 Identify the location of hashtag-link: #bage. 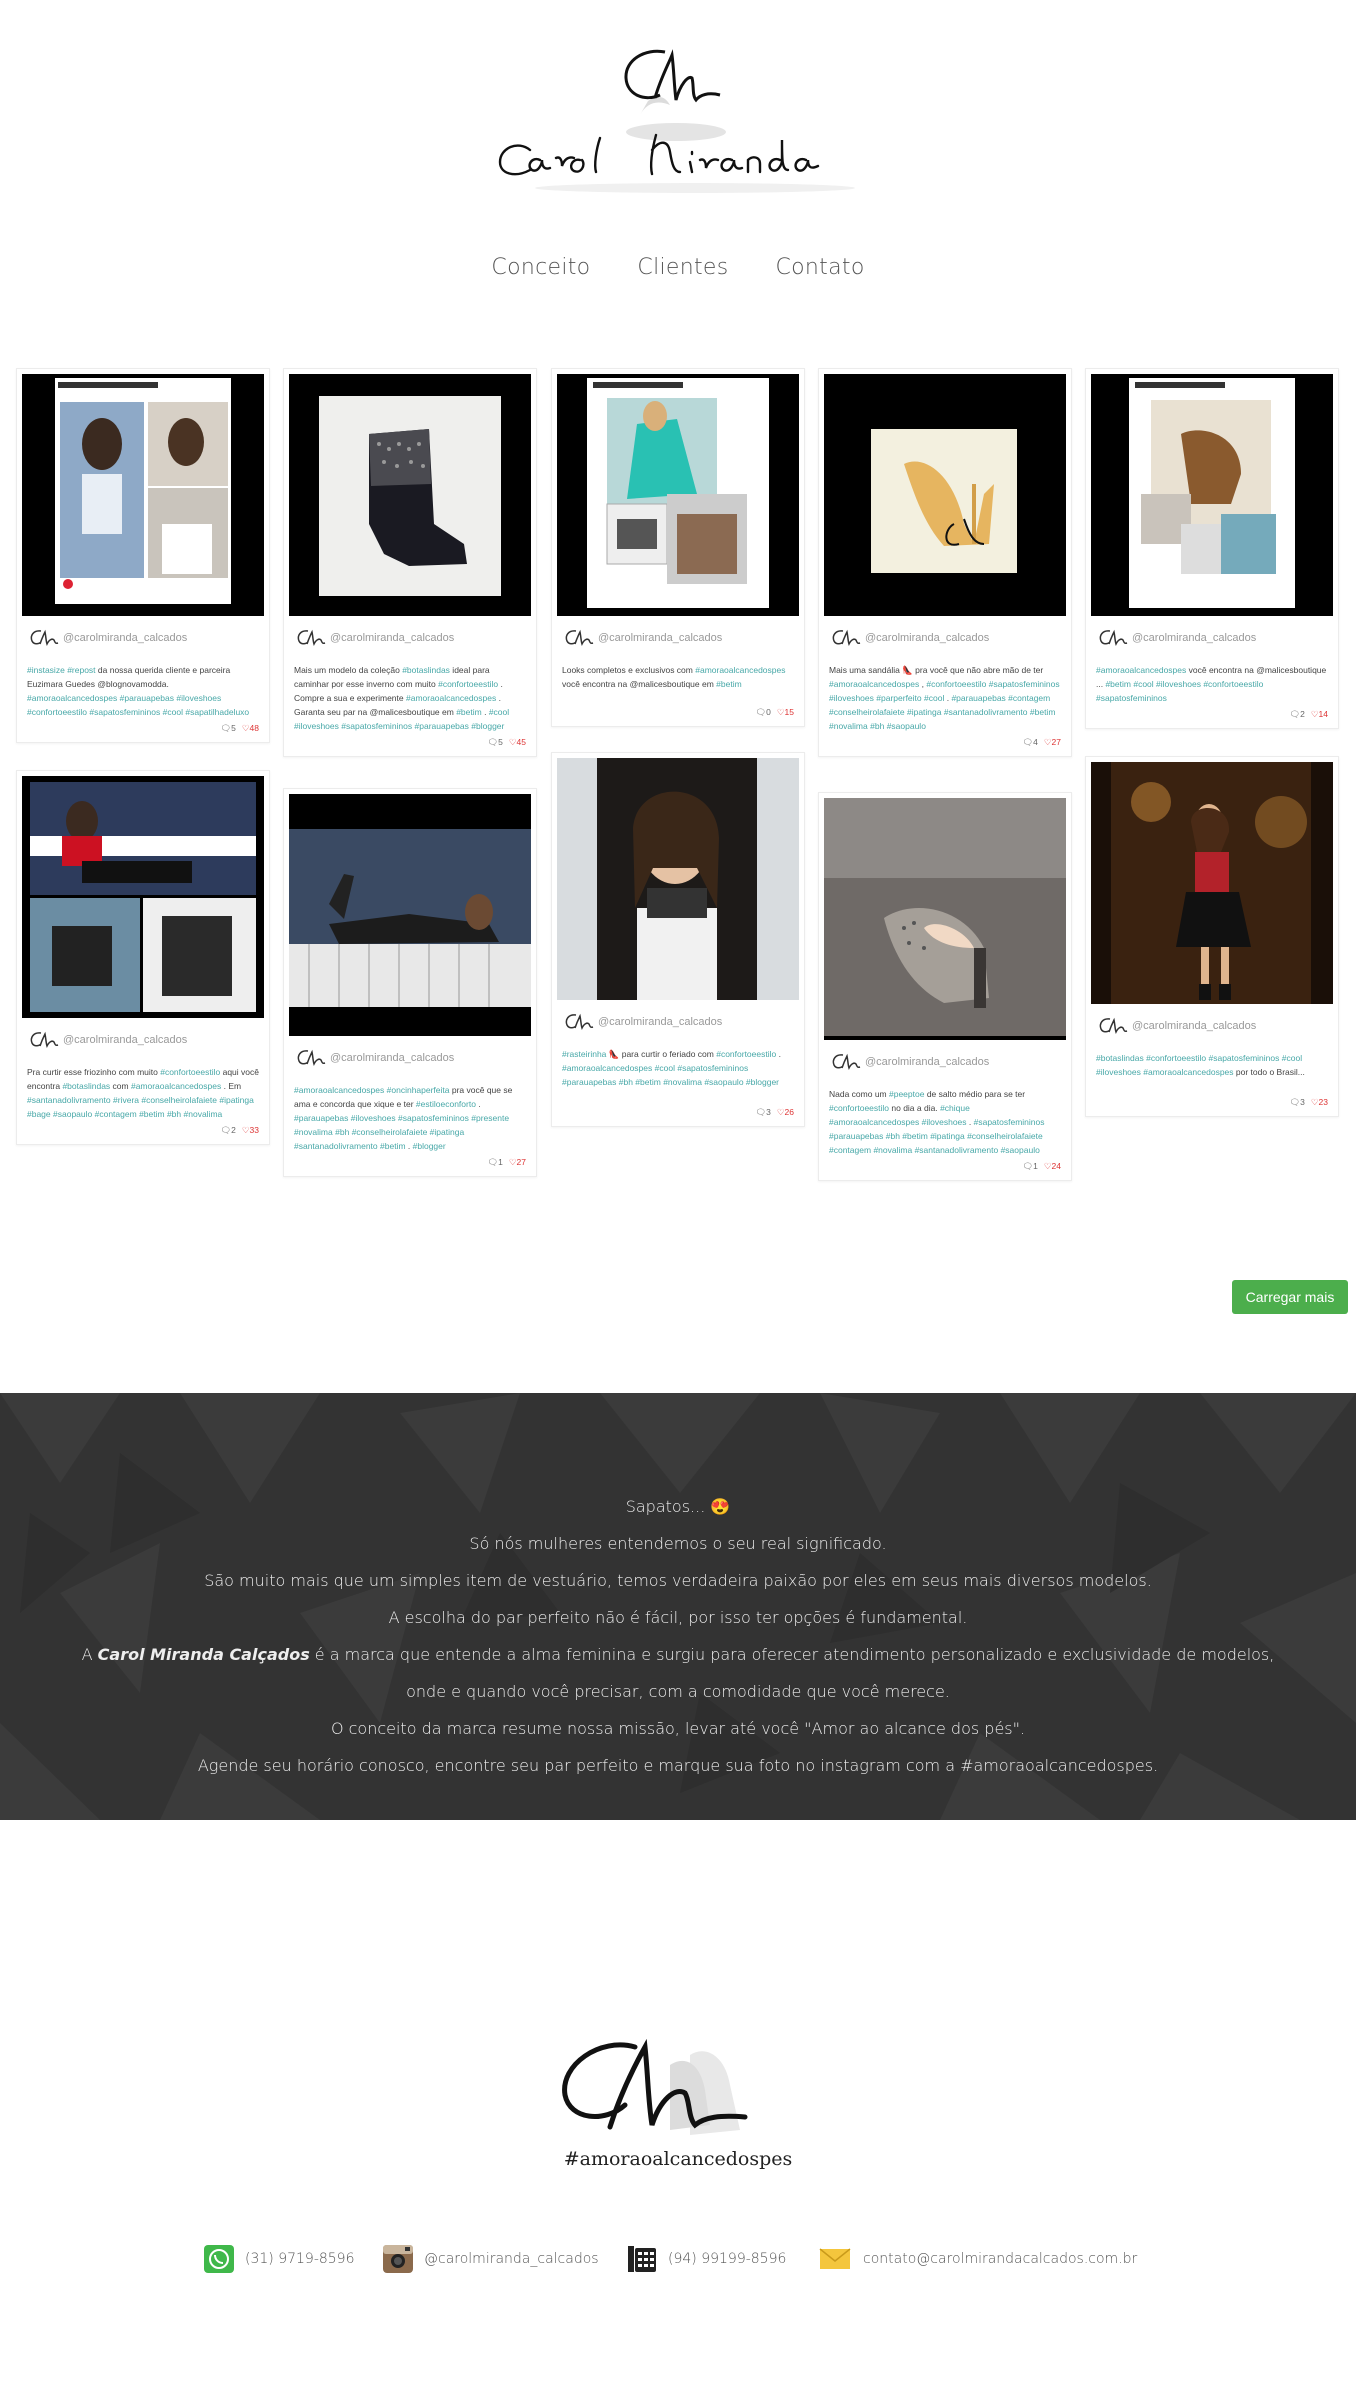
(39, 1114).